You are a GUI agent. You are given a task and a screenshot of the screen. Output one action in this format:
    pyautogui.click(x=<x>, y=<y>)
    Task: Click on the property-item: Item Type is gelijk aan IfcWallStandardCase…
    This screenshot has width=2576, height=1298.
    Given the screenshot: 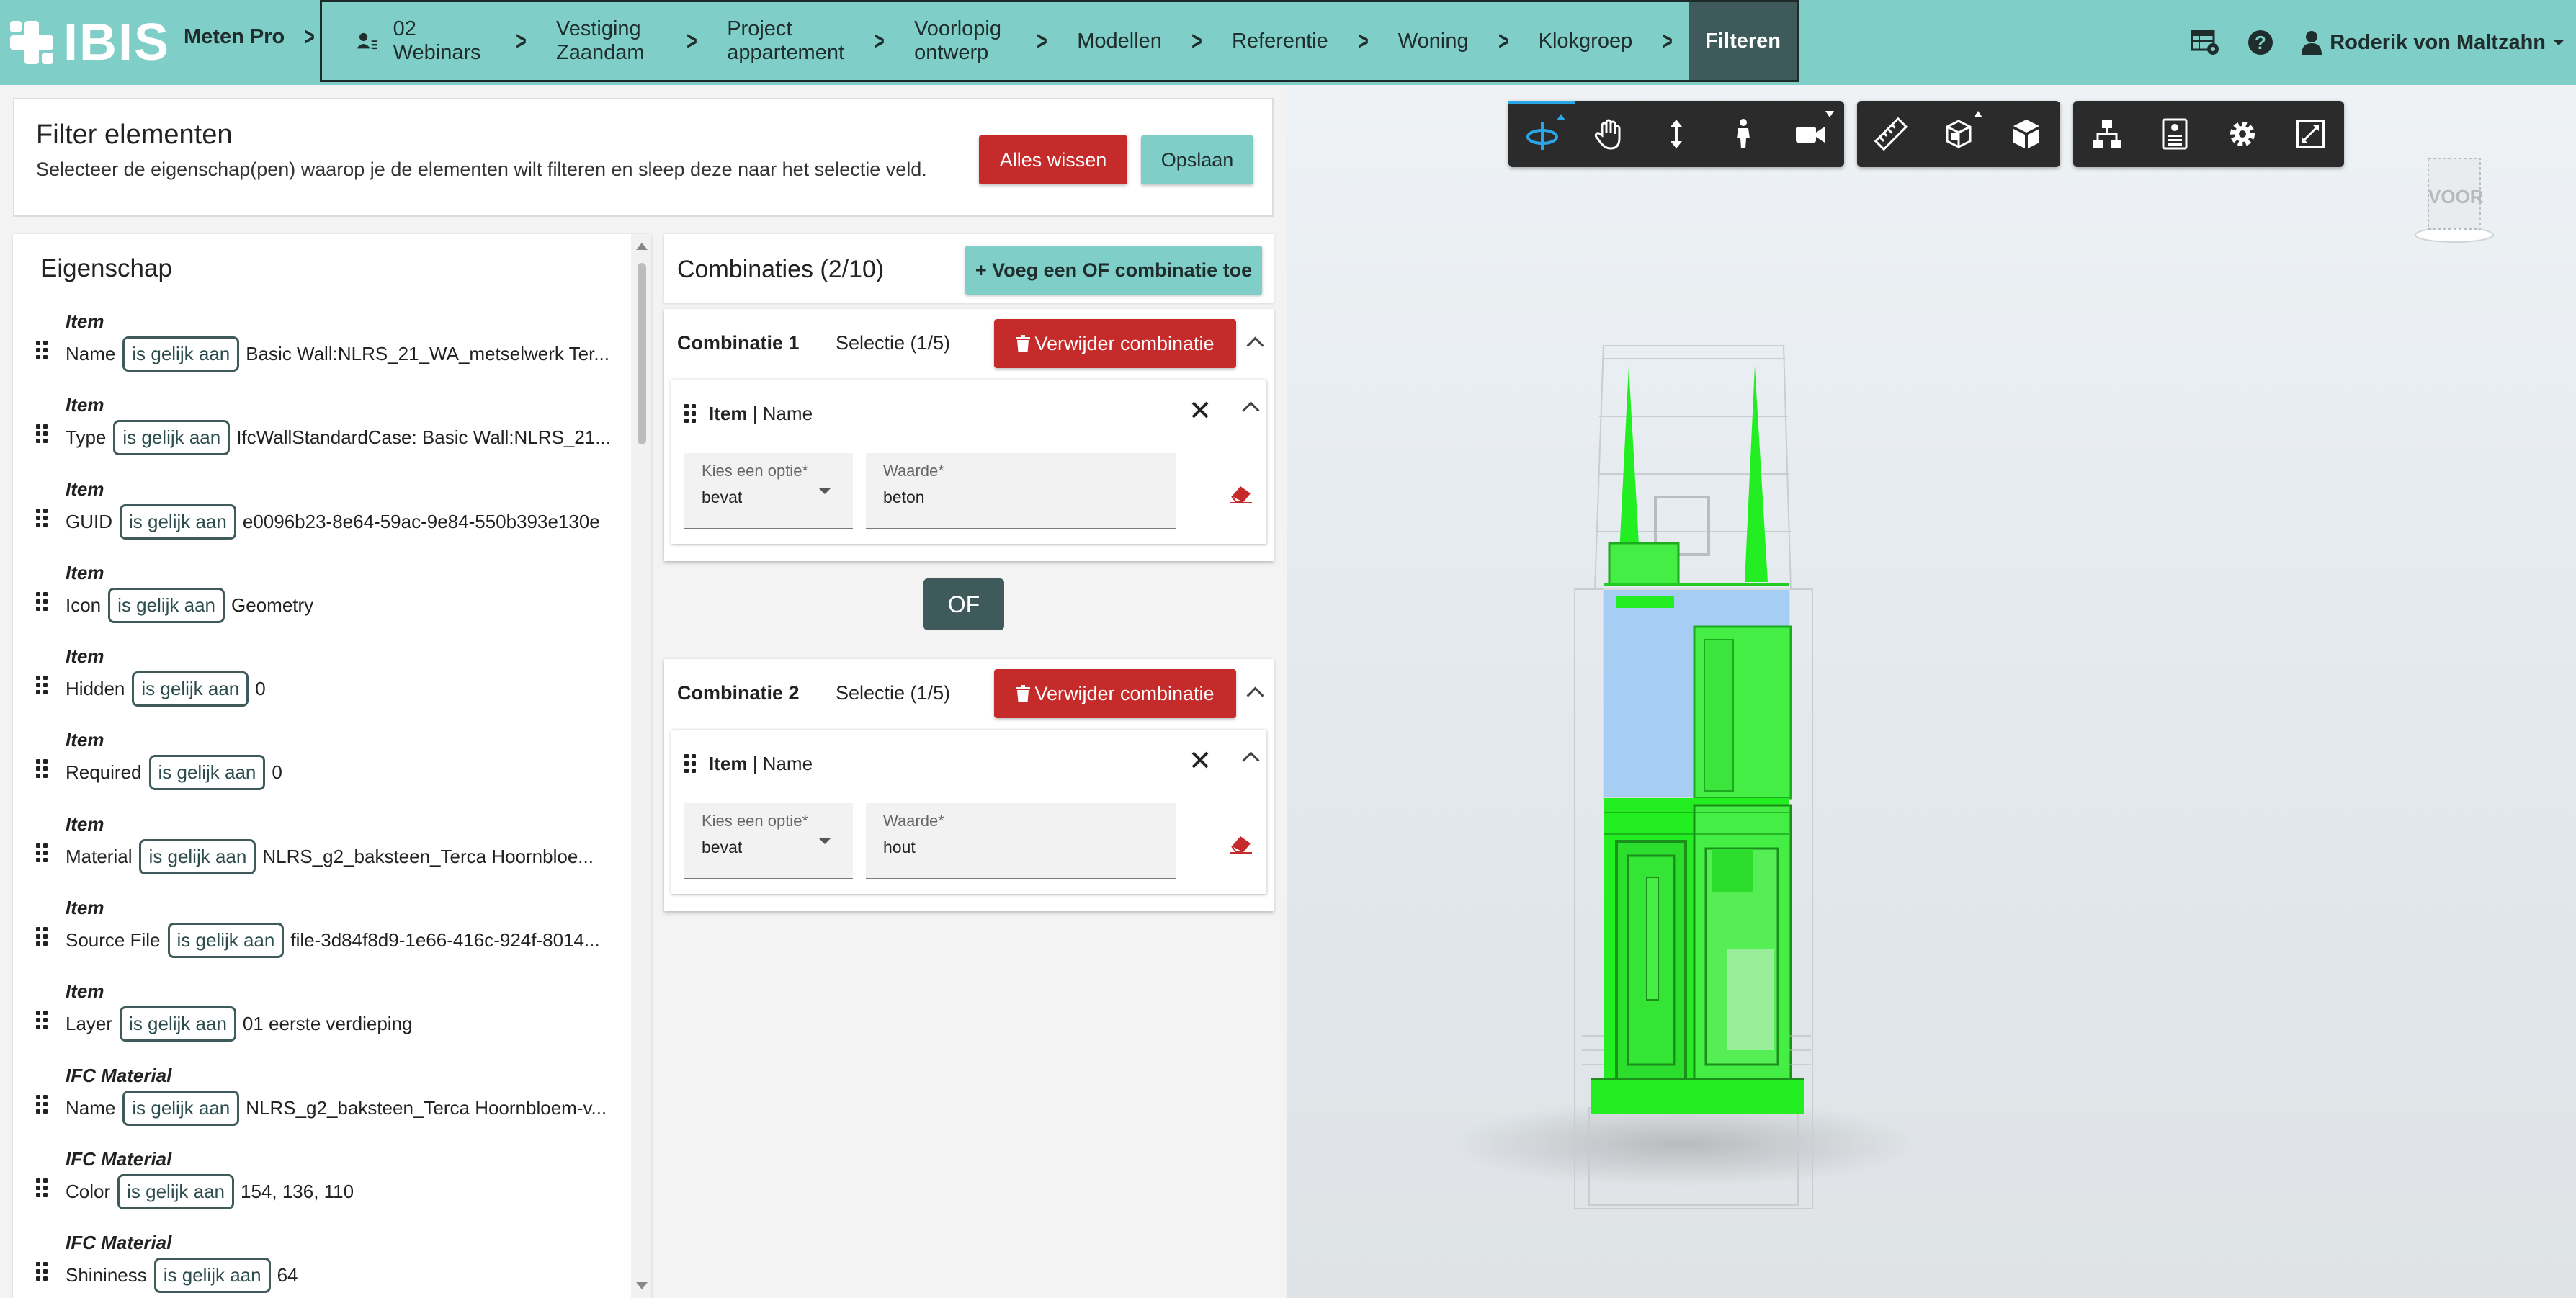 What is the action you would take?
    pyautogui.click(x=322, y=431)
    